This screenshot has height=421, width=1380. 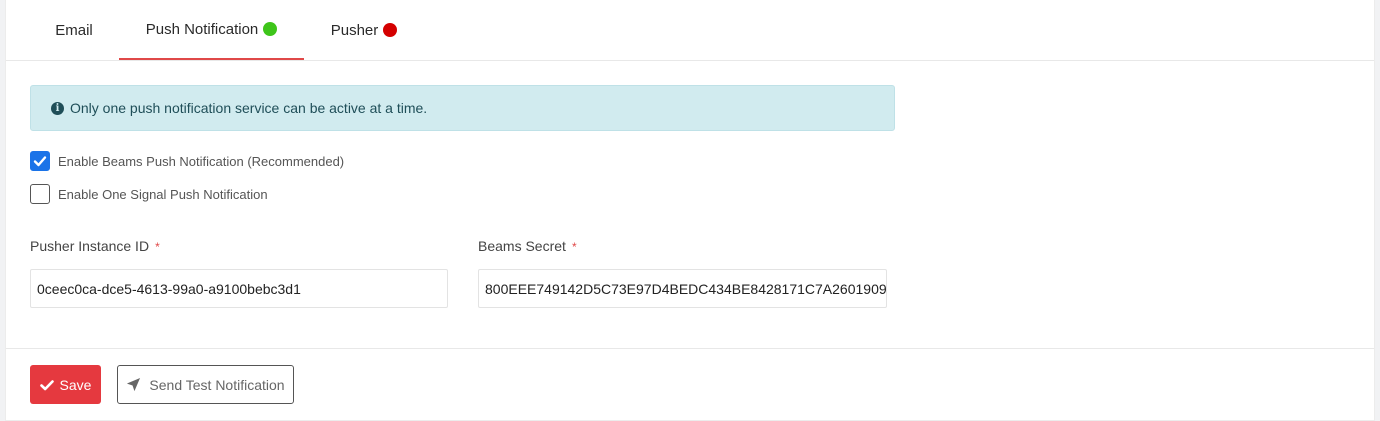 I want to click on tab-email-label: Email, so click(x=74, y=30).